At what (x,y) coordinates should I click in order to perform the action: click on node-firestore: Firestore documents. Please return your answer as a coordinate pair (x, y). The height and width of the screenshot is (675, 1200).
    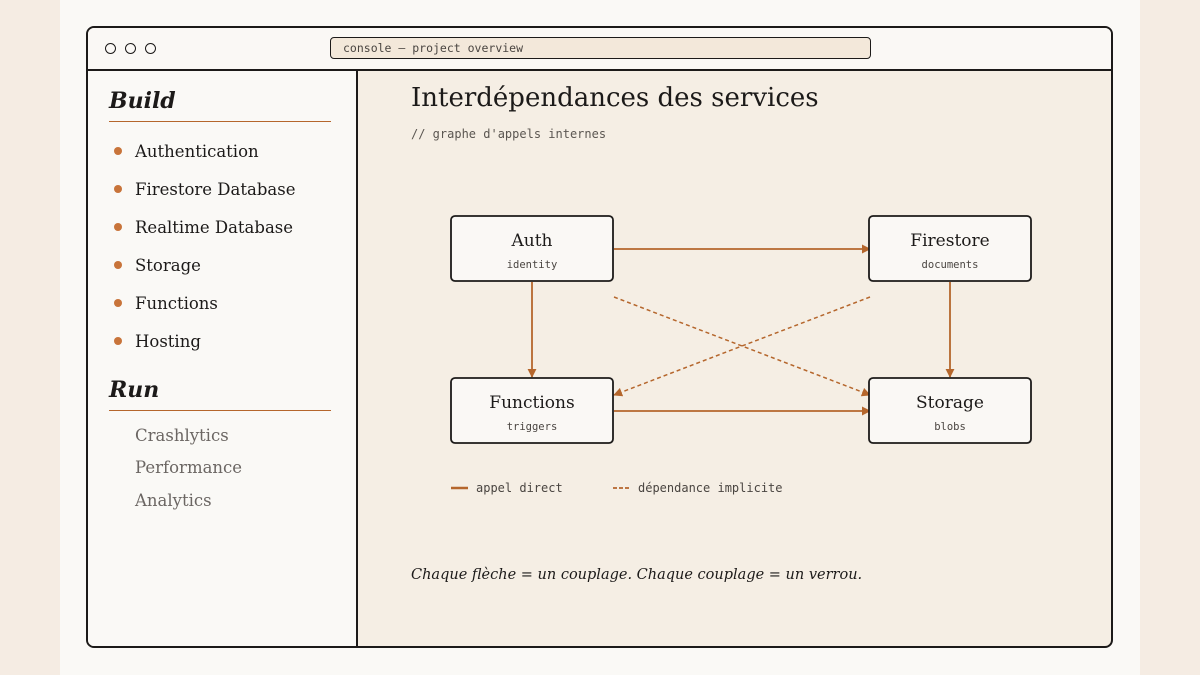
    Looking at the image, I should click on (950, 248).